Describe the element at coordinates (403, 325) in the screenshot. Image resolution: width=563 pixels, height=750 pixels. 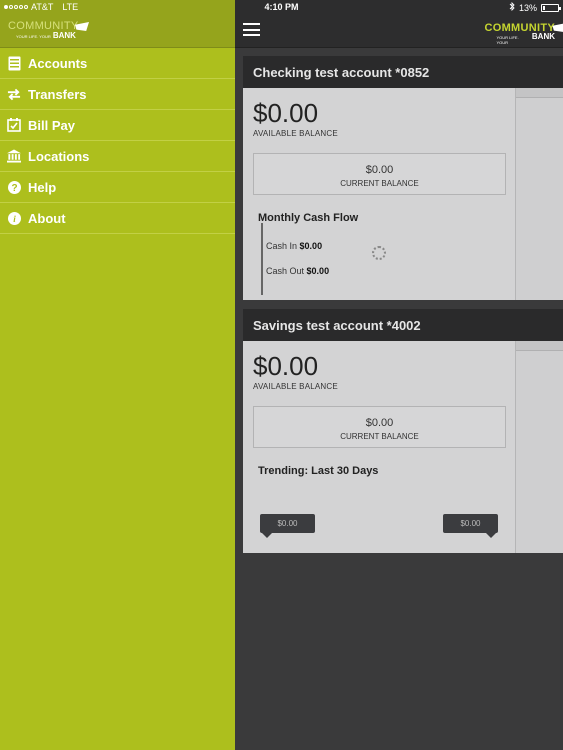
I see `account-title: Savings test account *4002` at that location.